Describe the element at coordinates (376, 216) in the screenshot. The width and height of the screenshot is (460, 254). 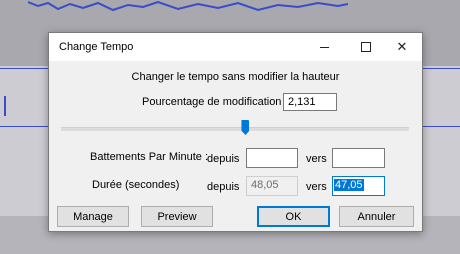
I see `cancel-button: Annuler` at that location.